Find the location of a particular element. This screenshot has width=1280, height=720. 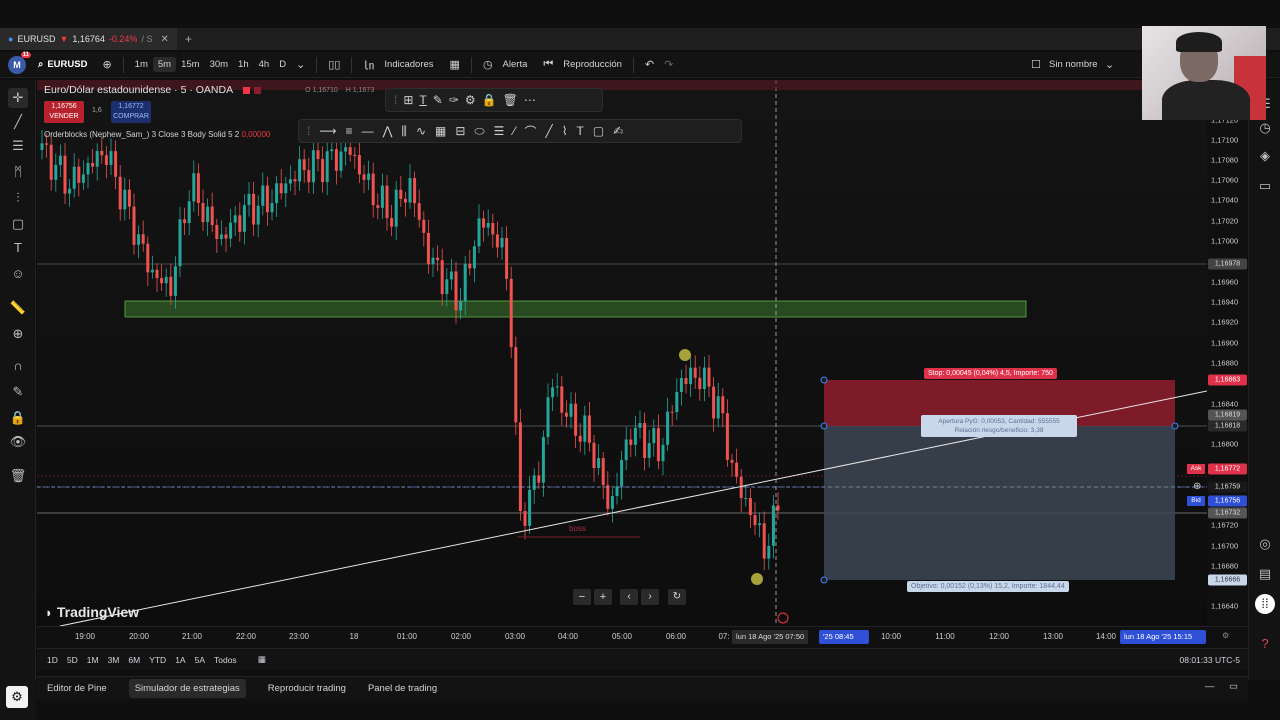

tab-replay-trading: Reproducir trading is located at coordinates (307, 688).